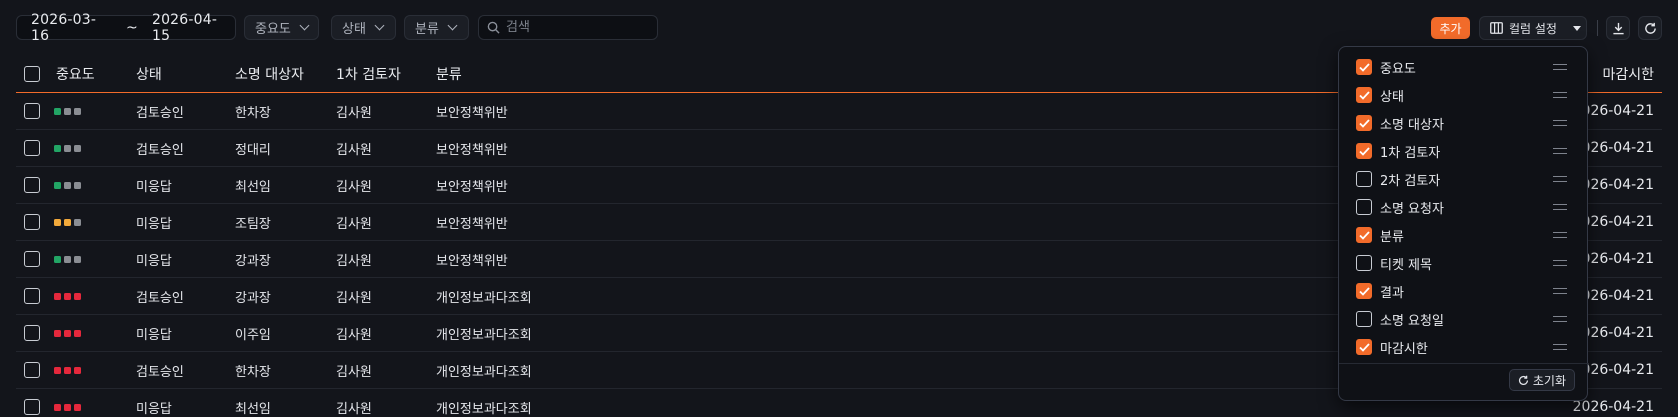 The image size is (1678, 417). Describe the element at coordinates (281, 27) in the screenshot. I see `importance-filter: 중요도` at that location.